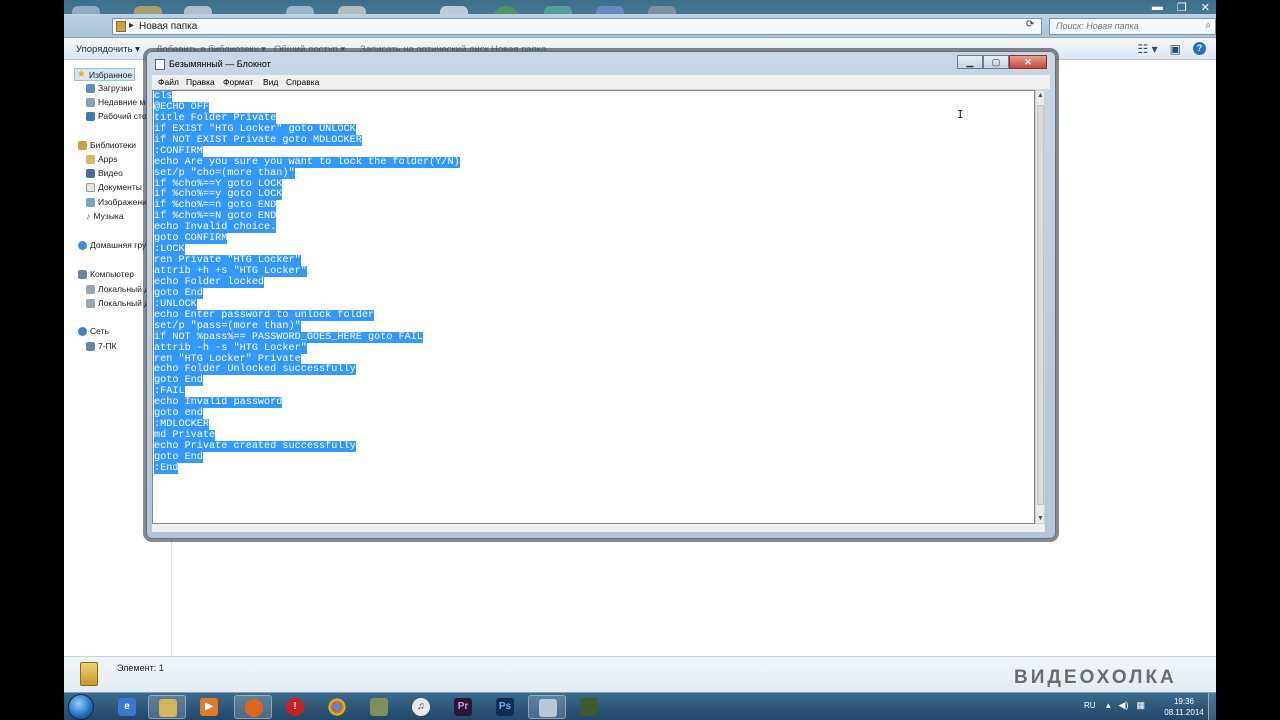 The width and height of the screenshot is (1280, 720). I want to click on taskbar-photoshop: Ps, so click(505, 707).